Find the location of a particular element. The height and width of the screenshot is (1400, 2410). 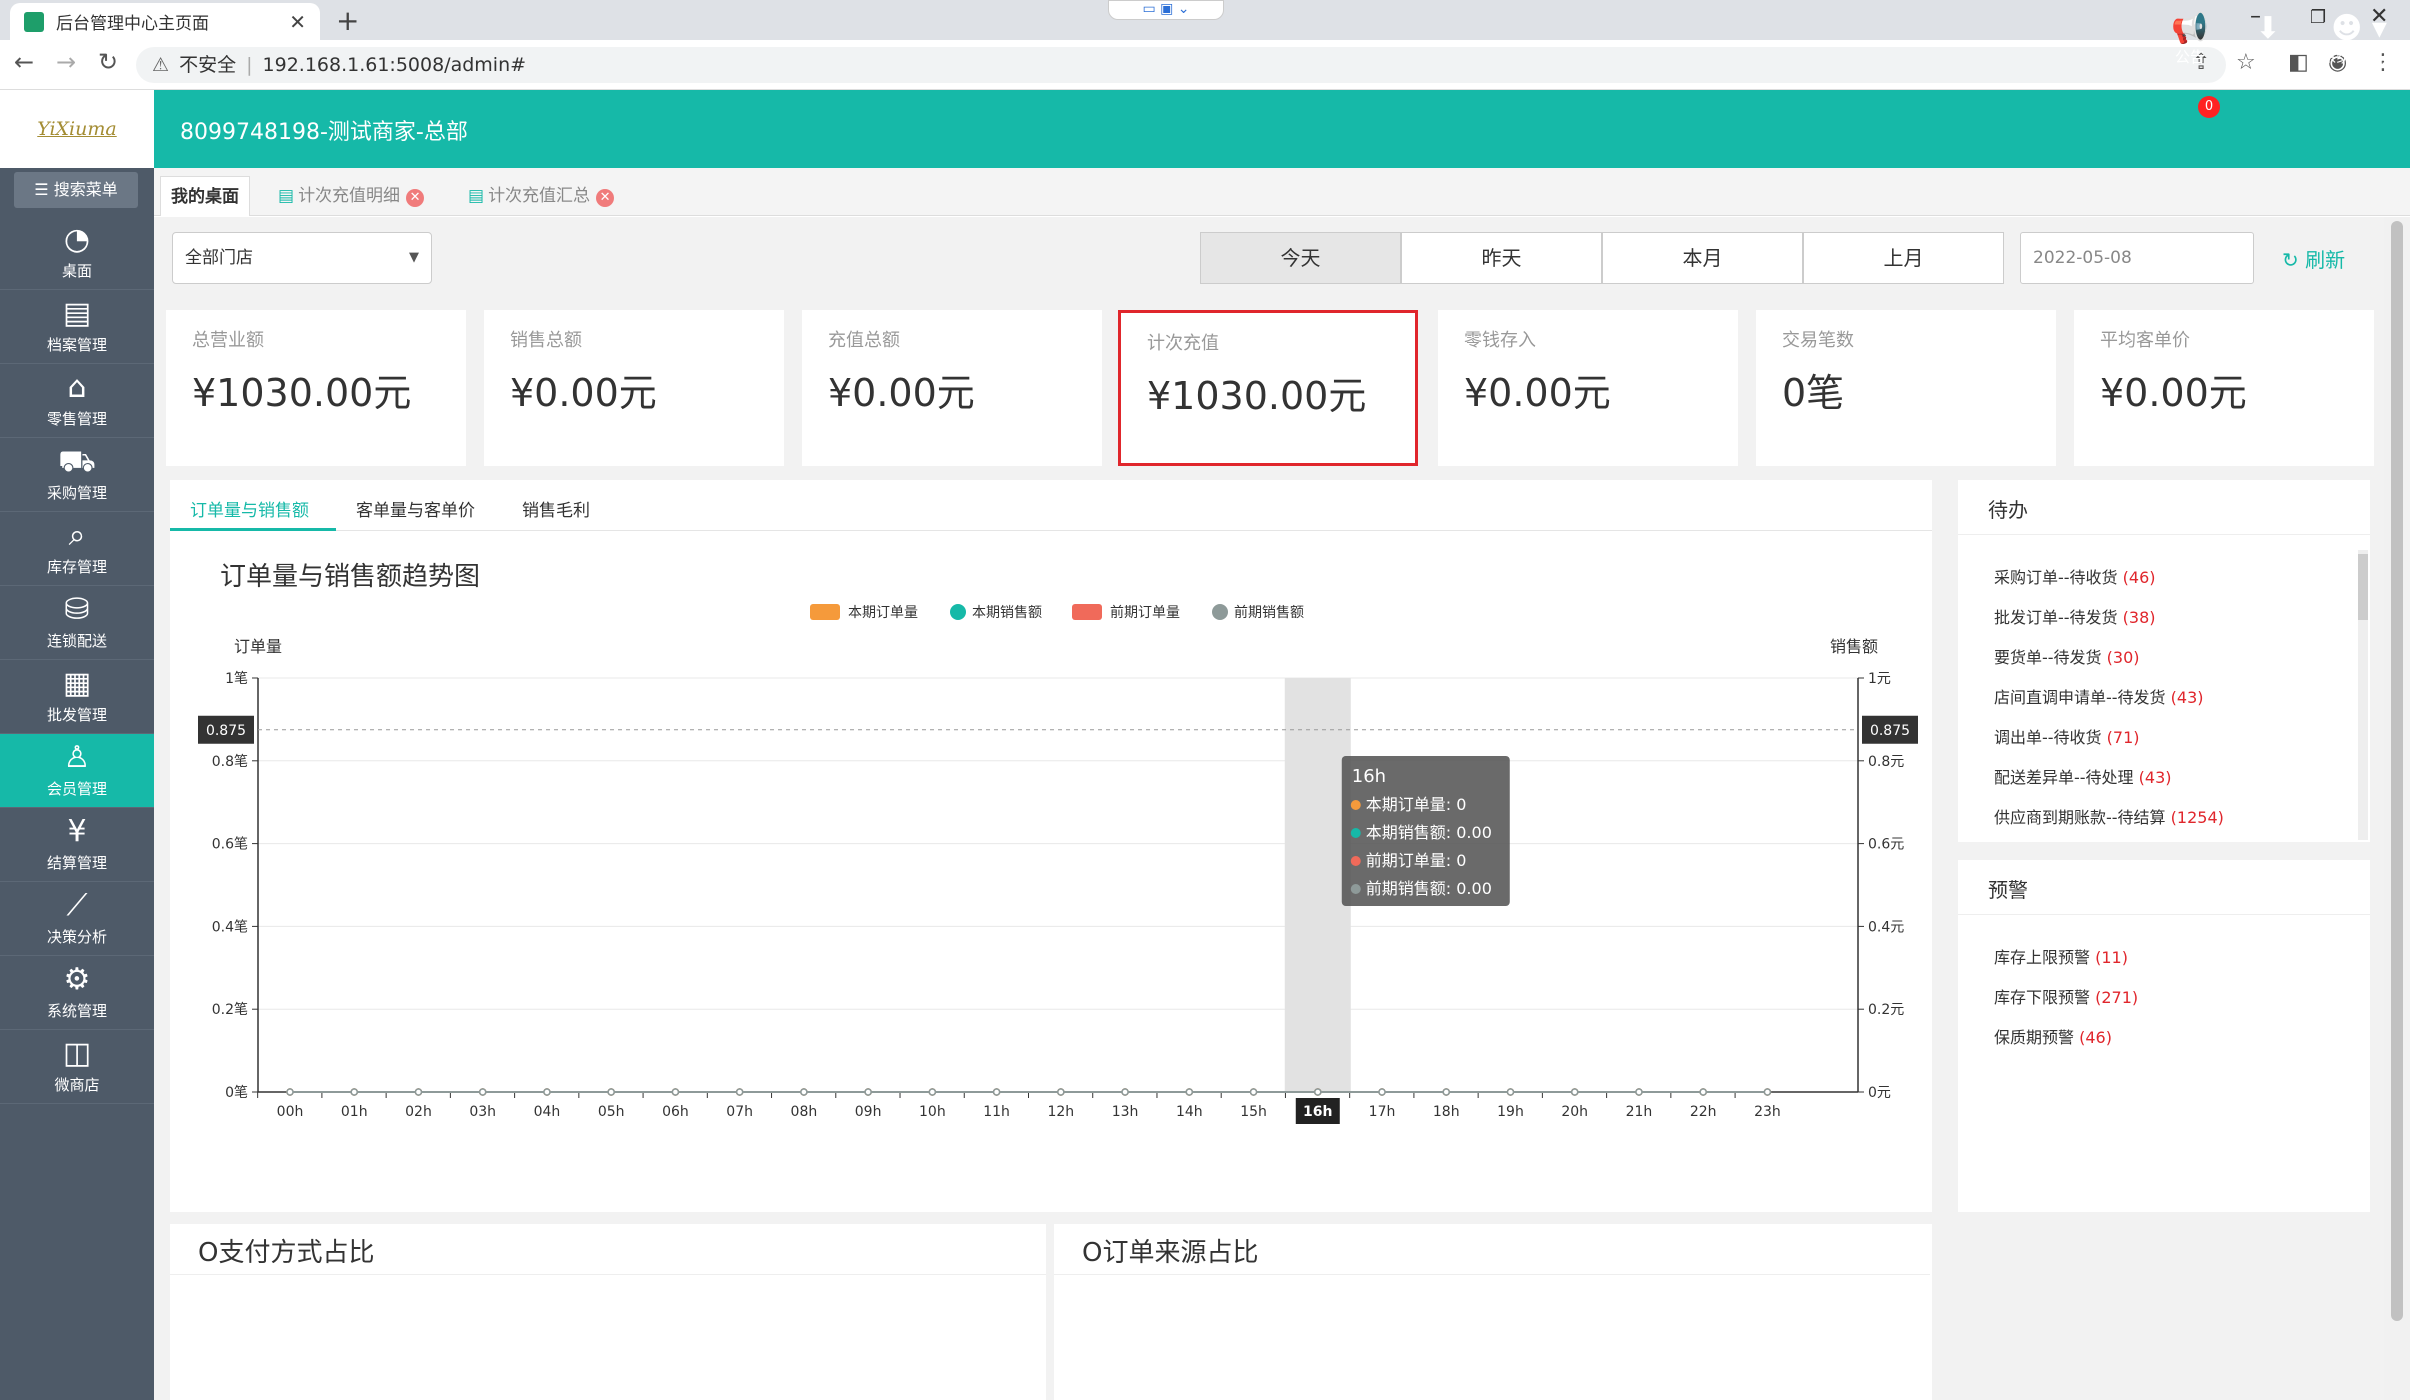

todo-item-count: (43) is located at coordinates (2187, 697).